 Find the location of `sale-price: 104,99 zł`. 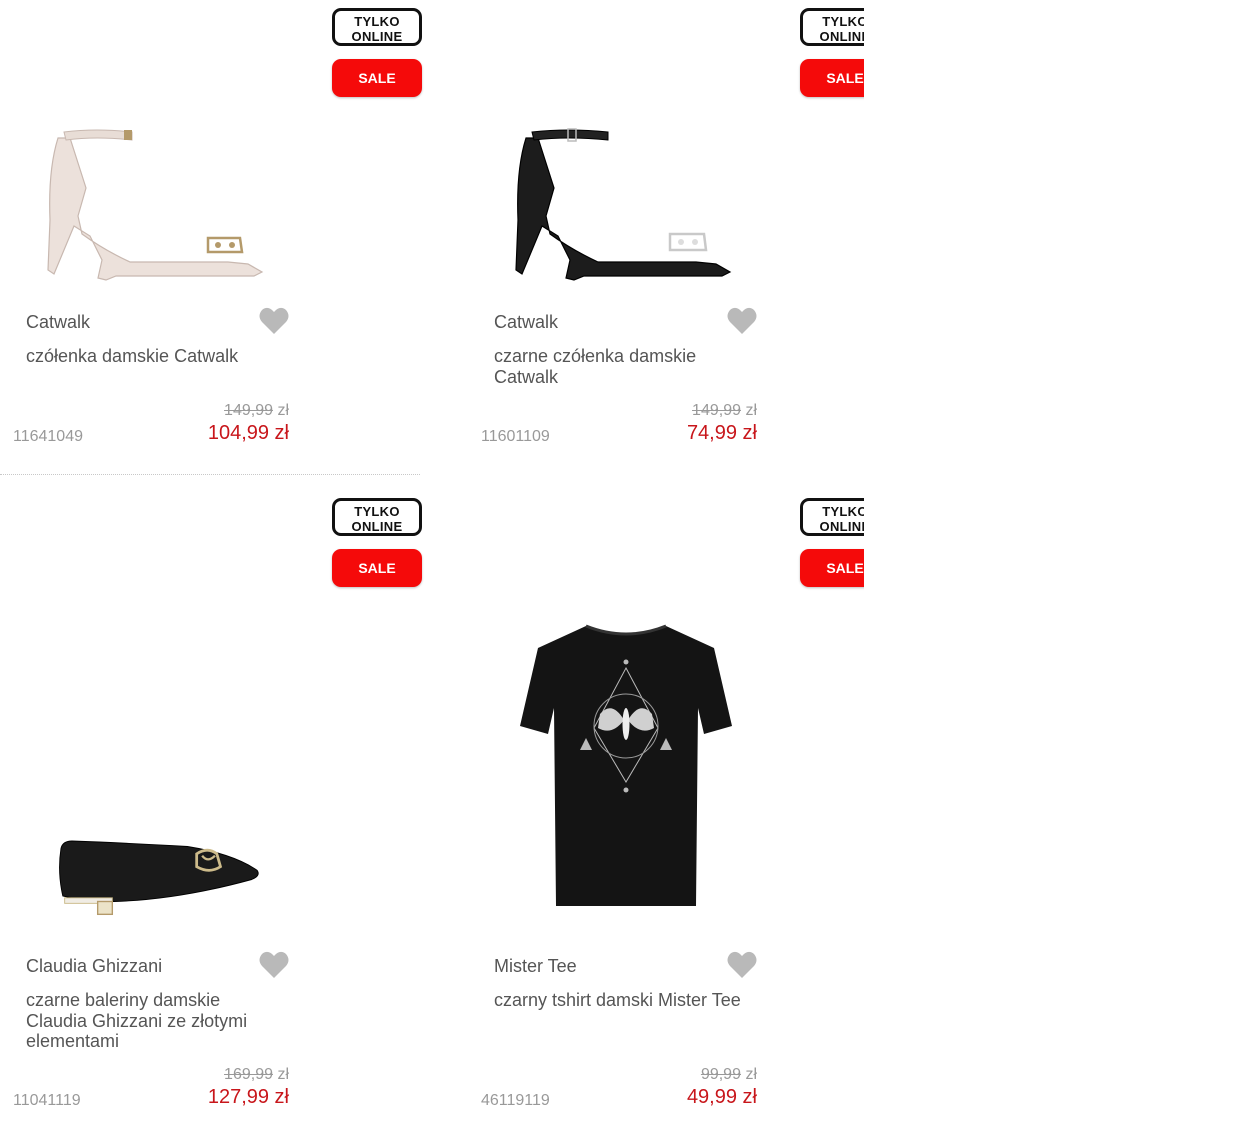

sale-price: 104,99 zł is located at coordinates (248, 433).